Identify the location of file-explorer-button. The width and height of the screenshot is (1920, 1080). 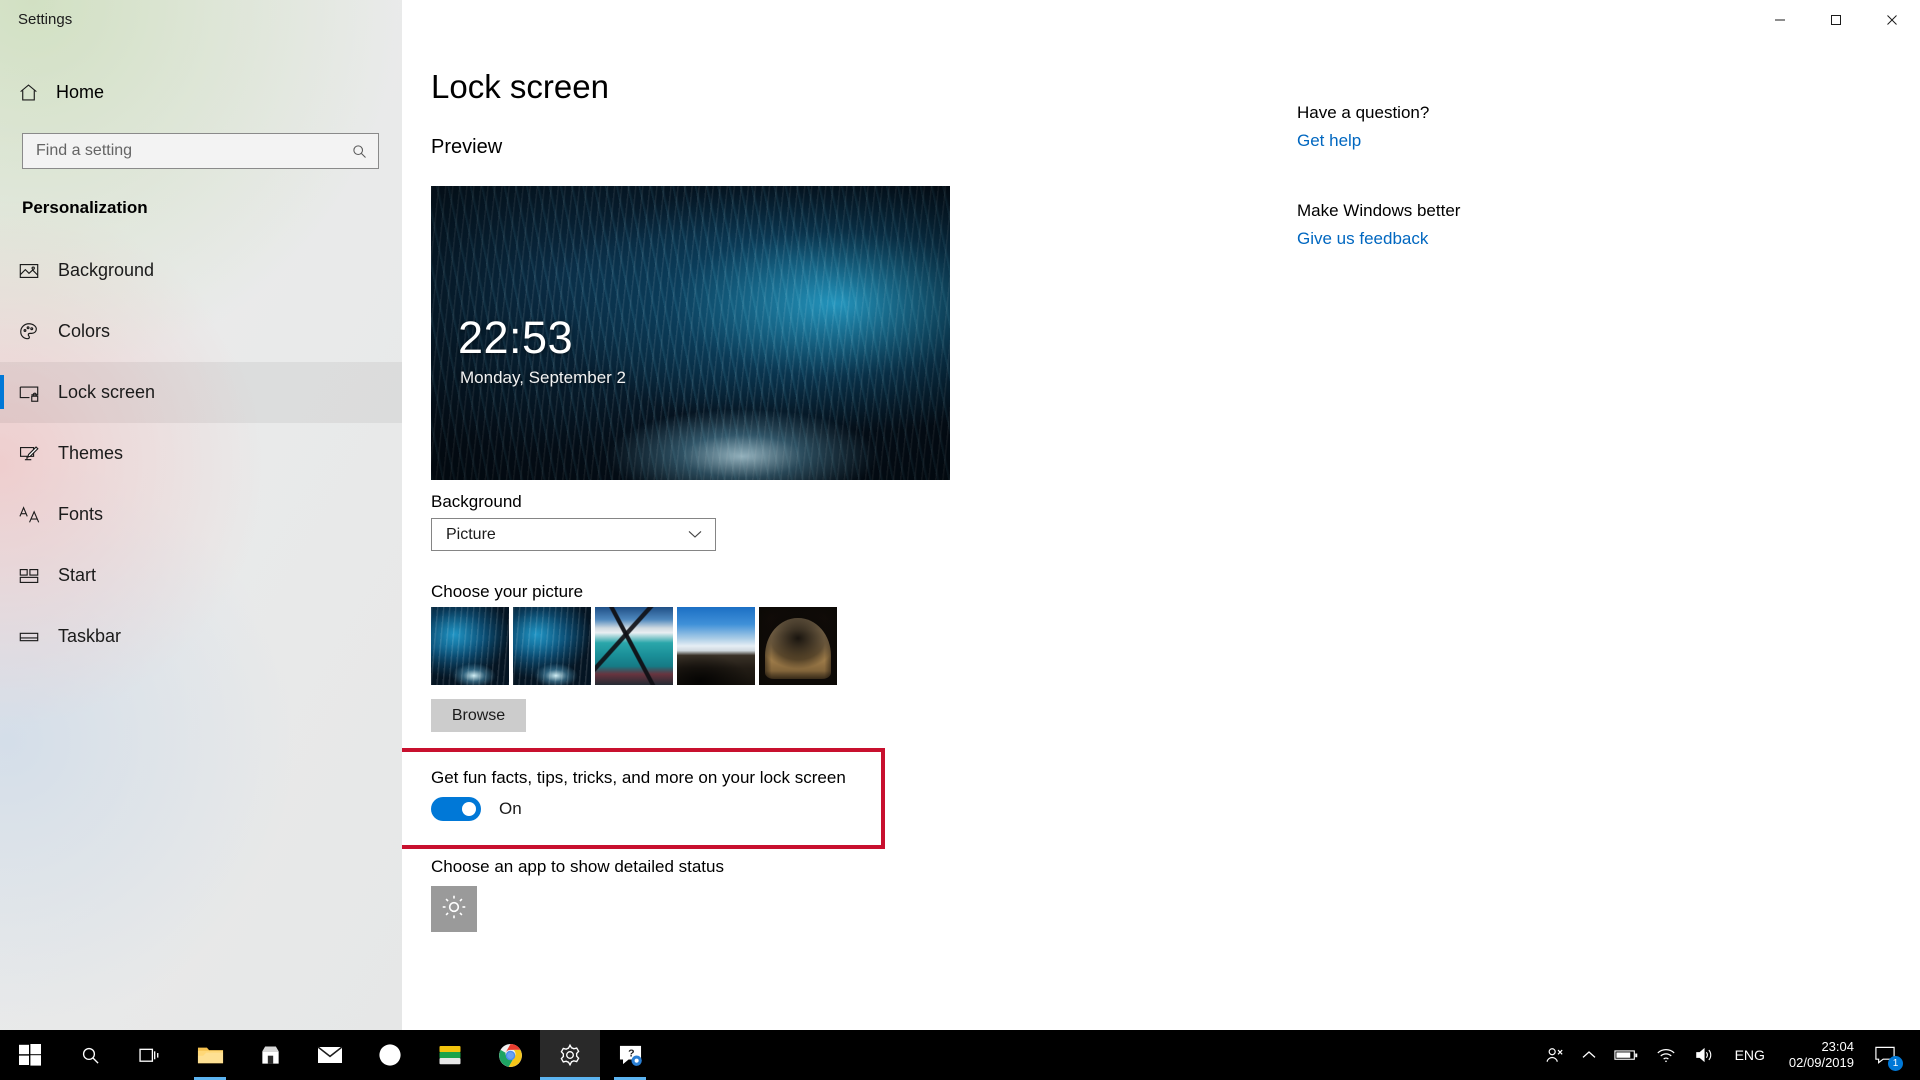
(210, 1055).